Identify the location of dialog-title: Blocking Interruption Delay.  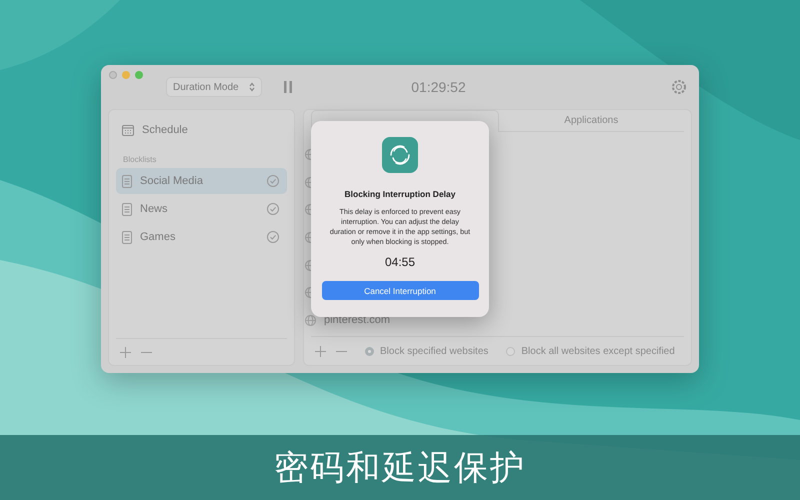
(400, 194).